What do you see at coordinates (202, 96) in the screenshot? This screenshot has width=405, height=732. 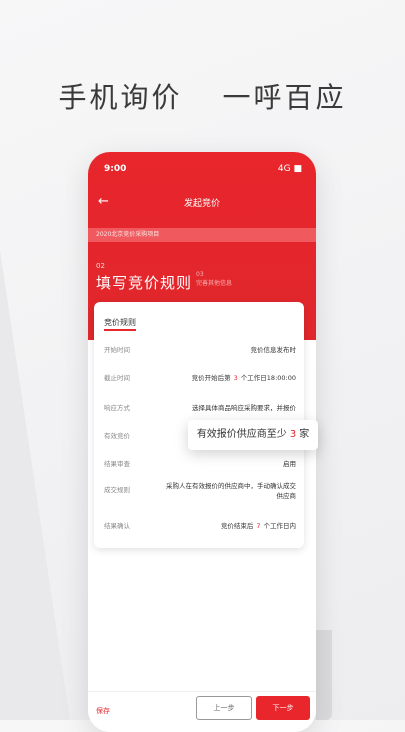 I see `slogan: 手机询价 一呼百应` at bounding box center [202, 96].